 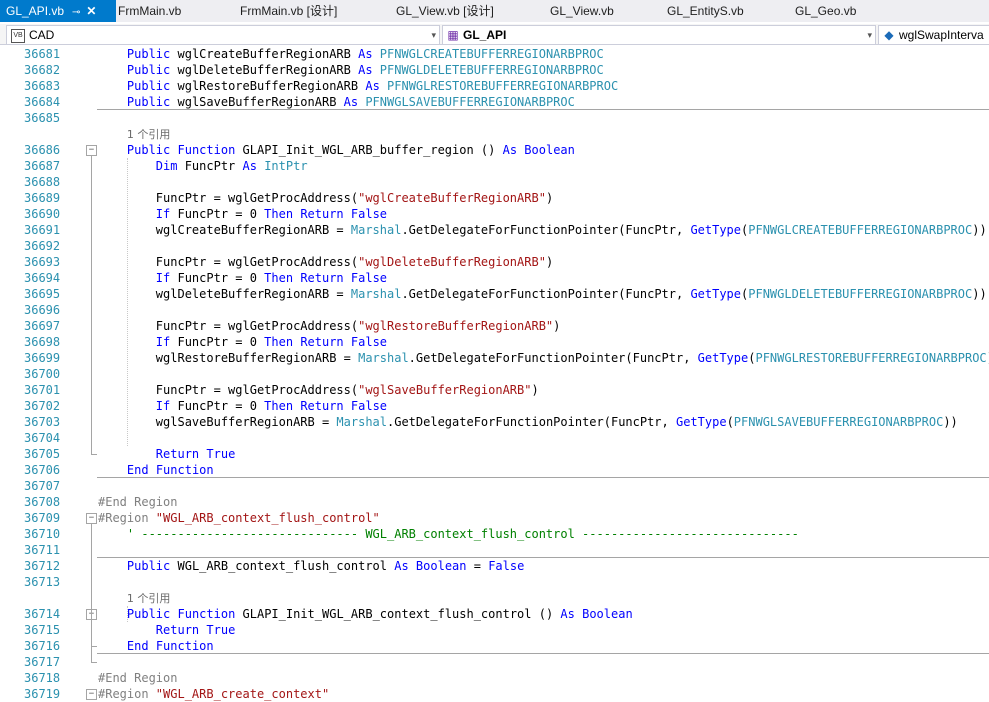 What do you see at coordinates (582, 11) in the screenshot?
I see `tab-gl-view-vb: GL_View.vb` at bounding box center [582, 11].